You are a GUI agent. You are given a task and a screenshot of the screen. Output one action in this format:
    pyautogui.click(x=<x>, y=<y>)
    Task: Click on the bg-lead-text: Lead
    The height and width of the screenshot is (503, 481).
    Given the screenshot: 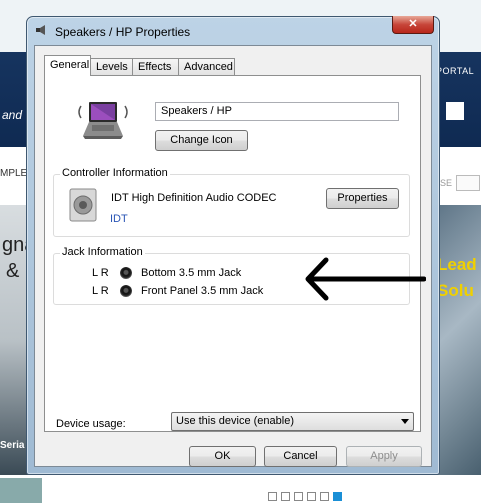 What is the action you would take?
    pyautogui.click(x=457, y=264)
    